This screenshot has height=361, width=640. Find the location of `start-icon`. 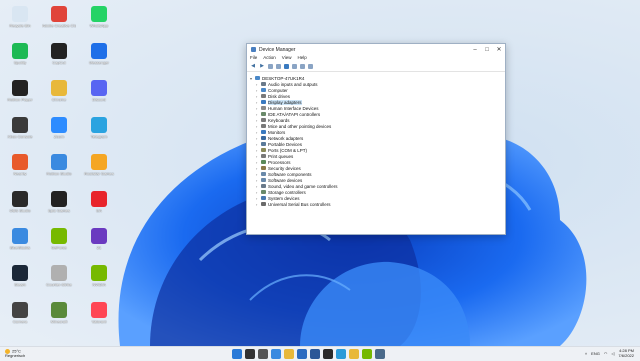

start-icon is located at coordinates (237, 354).